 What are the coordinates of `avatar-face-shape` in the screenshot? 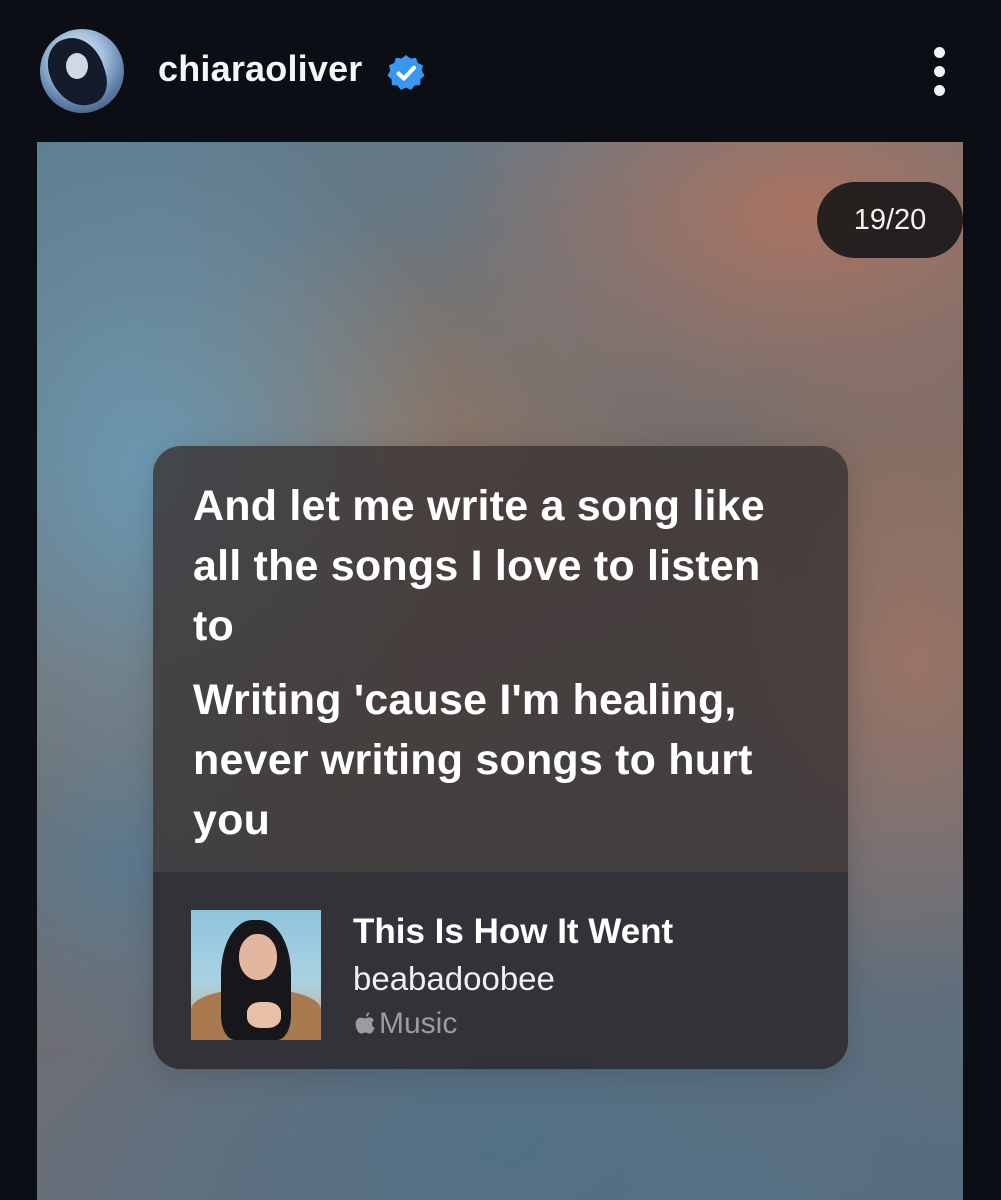 It's located at (77, 66).